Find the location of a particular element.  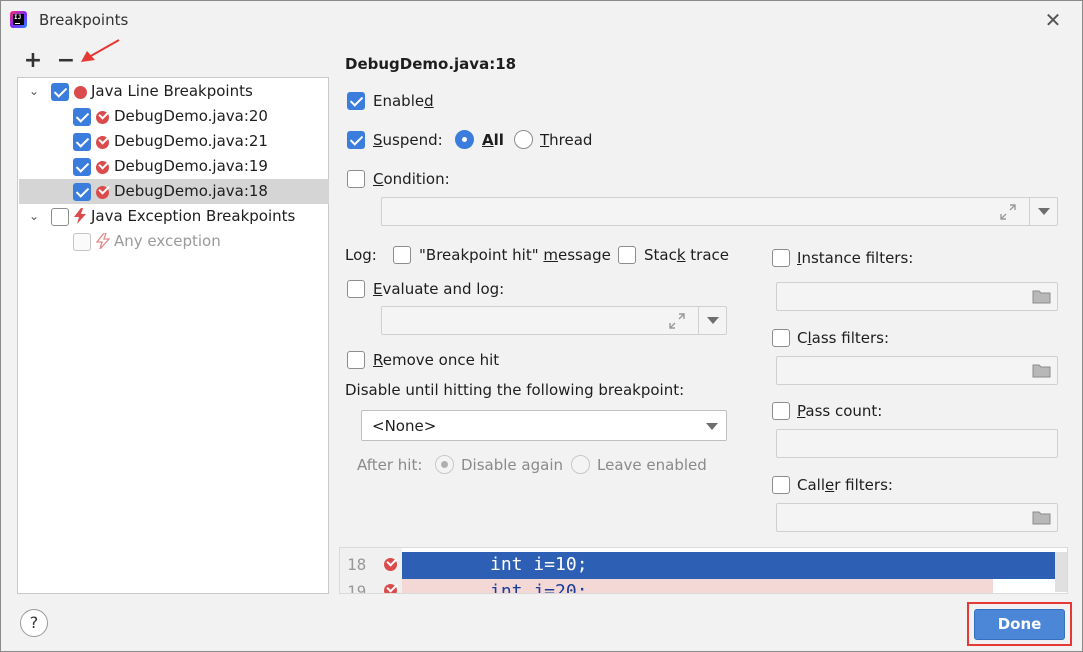

code-preview: 18 19 int i=10; int j=20; is located at coordinates (703, 570).